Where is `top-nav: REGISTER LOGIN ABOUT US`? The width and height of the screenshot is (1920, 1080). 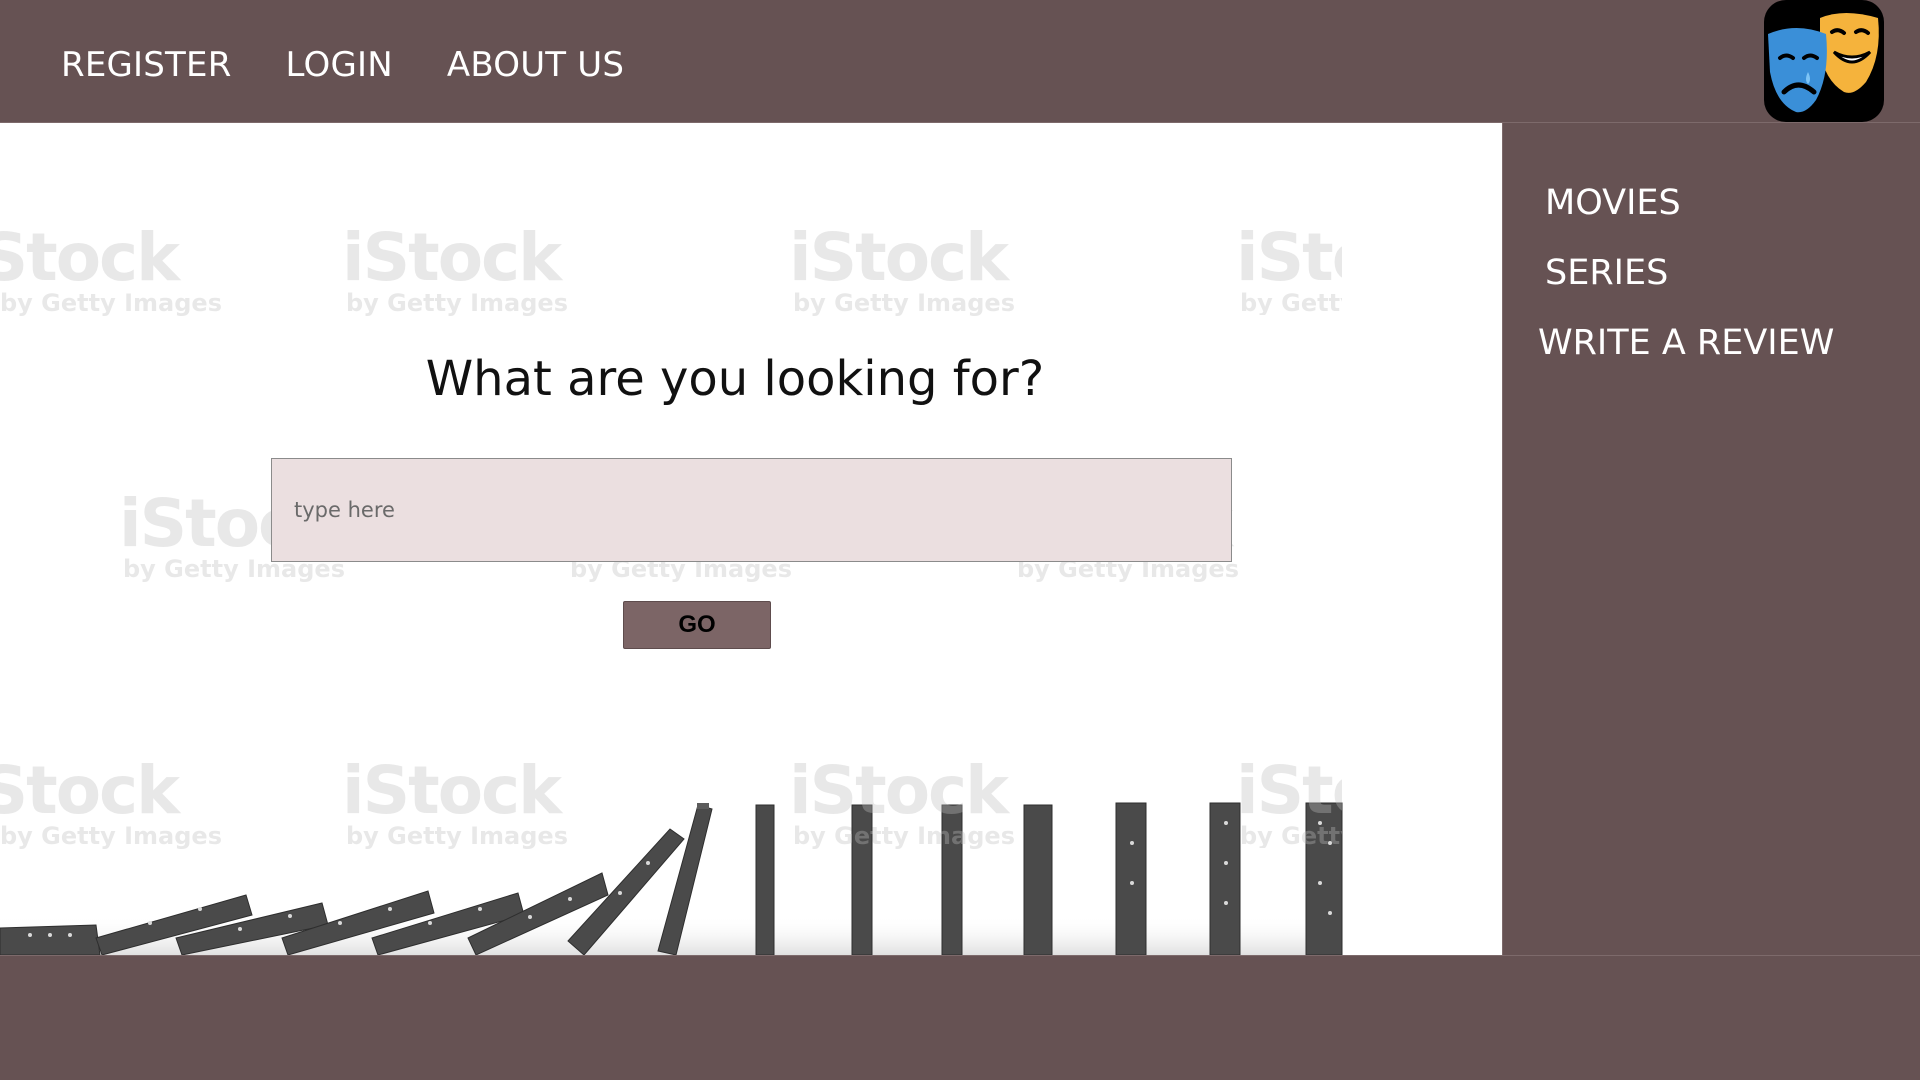
top-nav: REGISTER LOGIN ABOUT US is located at coordinates (369, 65).